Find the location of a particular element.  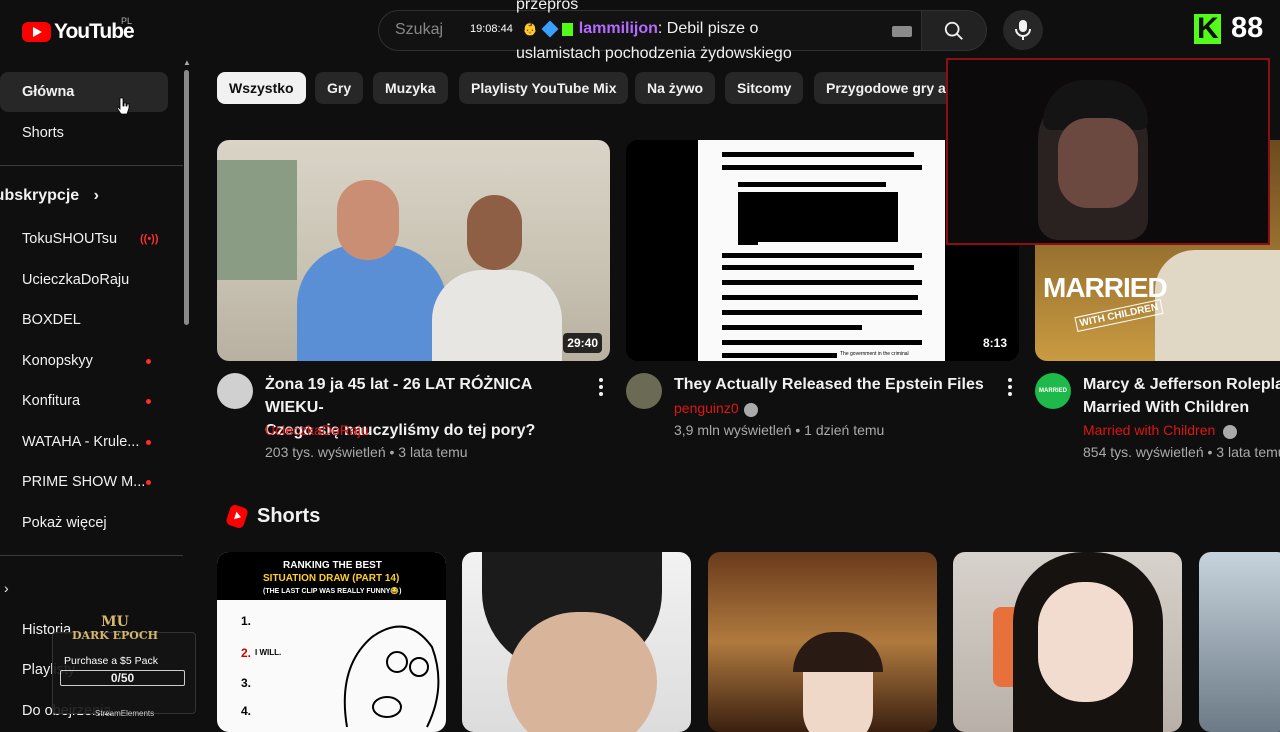

sidebar-item-sub-1: TokuSHOUTsu is located at coordinates (69, 239).